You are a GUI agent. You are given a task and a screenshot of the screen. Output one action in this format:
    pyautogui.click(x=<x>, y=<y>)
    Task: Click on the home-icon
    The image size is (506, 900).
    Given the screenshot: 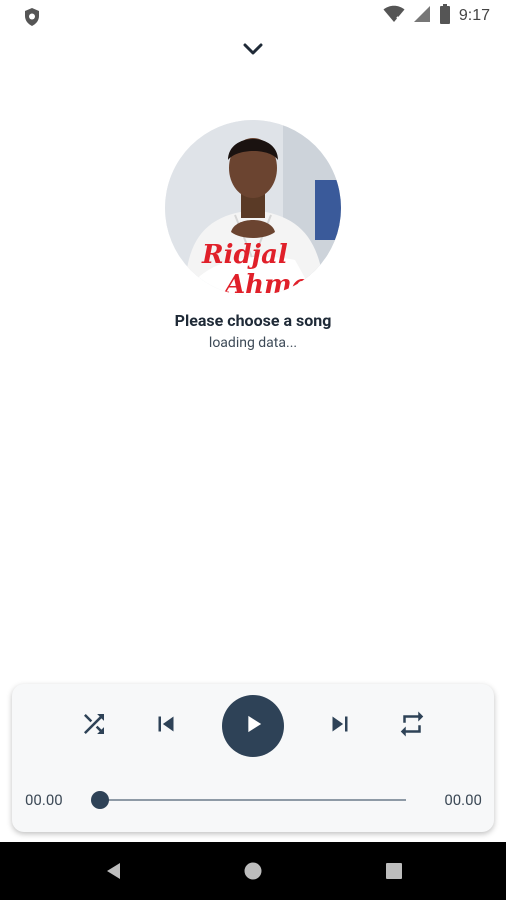 What is the action you would take?
    pyautogui.click(x=253, y=871)
    